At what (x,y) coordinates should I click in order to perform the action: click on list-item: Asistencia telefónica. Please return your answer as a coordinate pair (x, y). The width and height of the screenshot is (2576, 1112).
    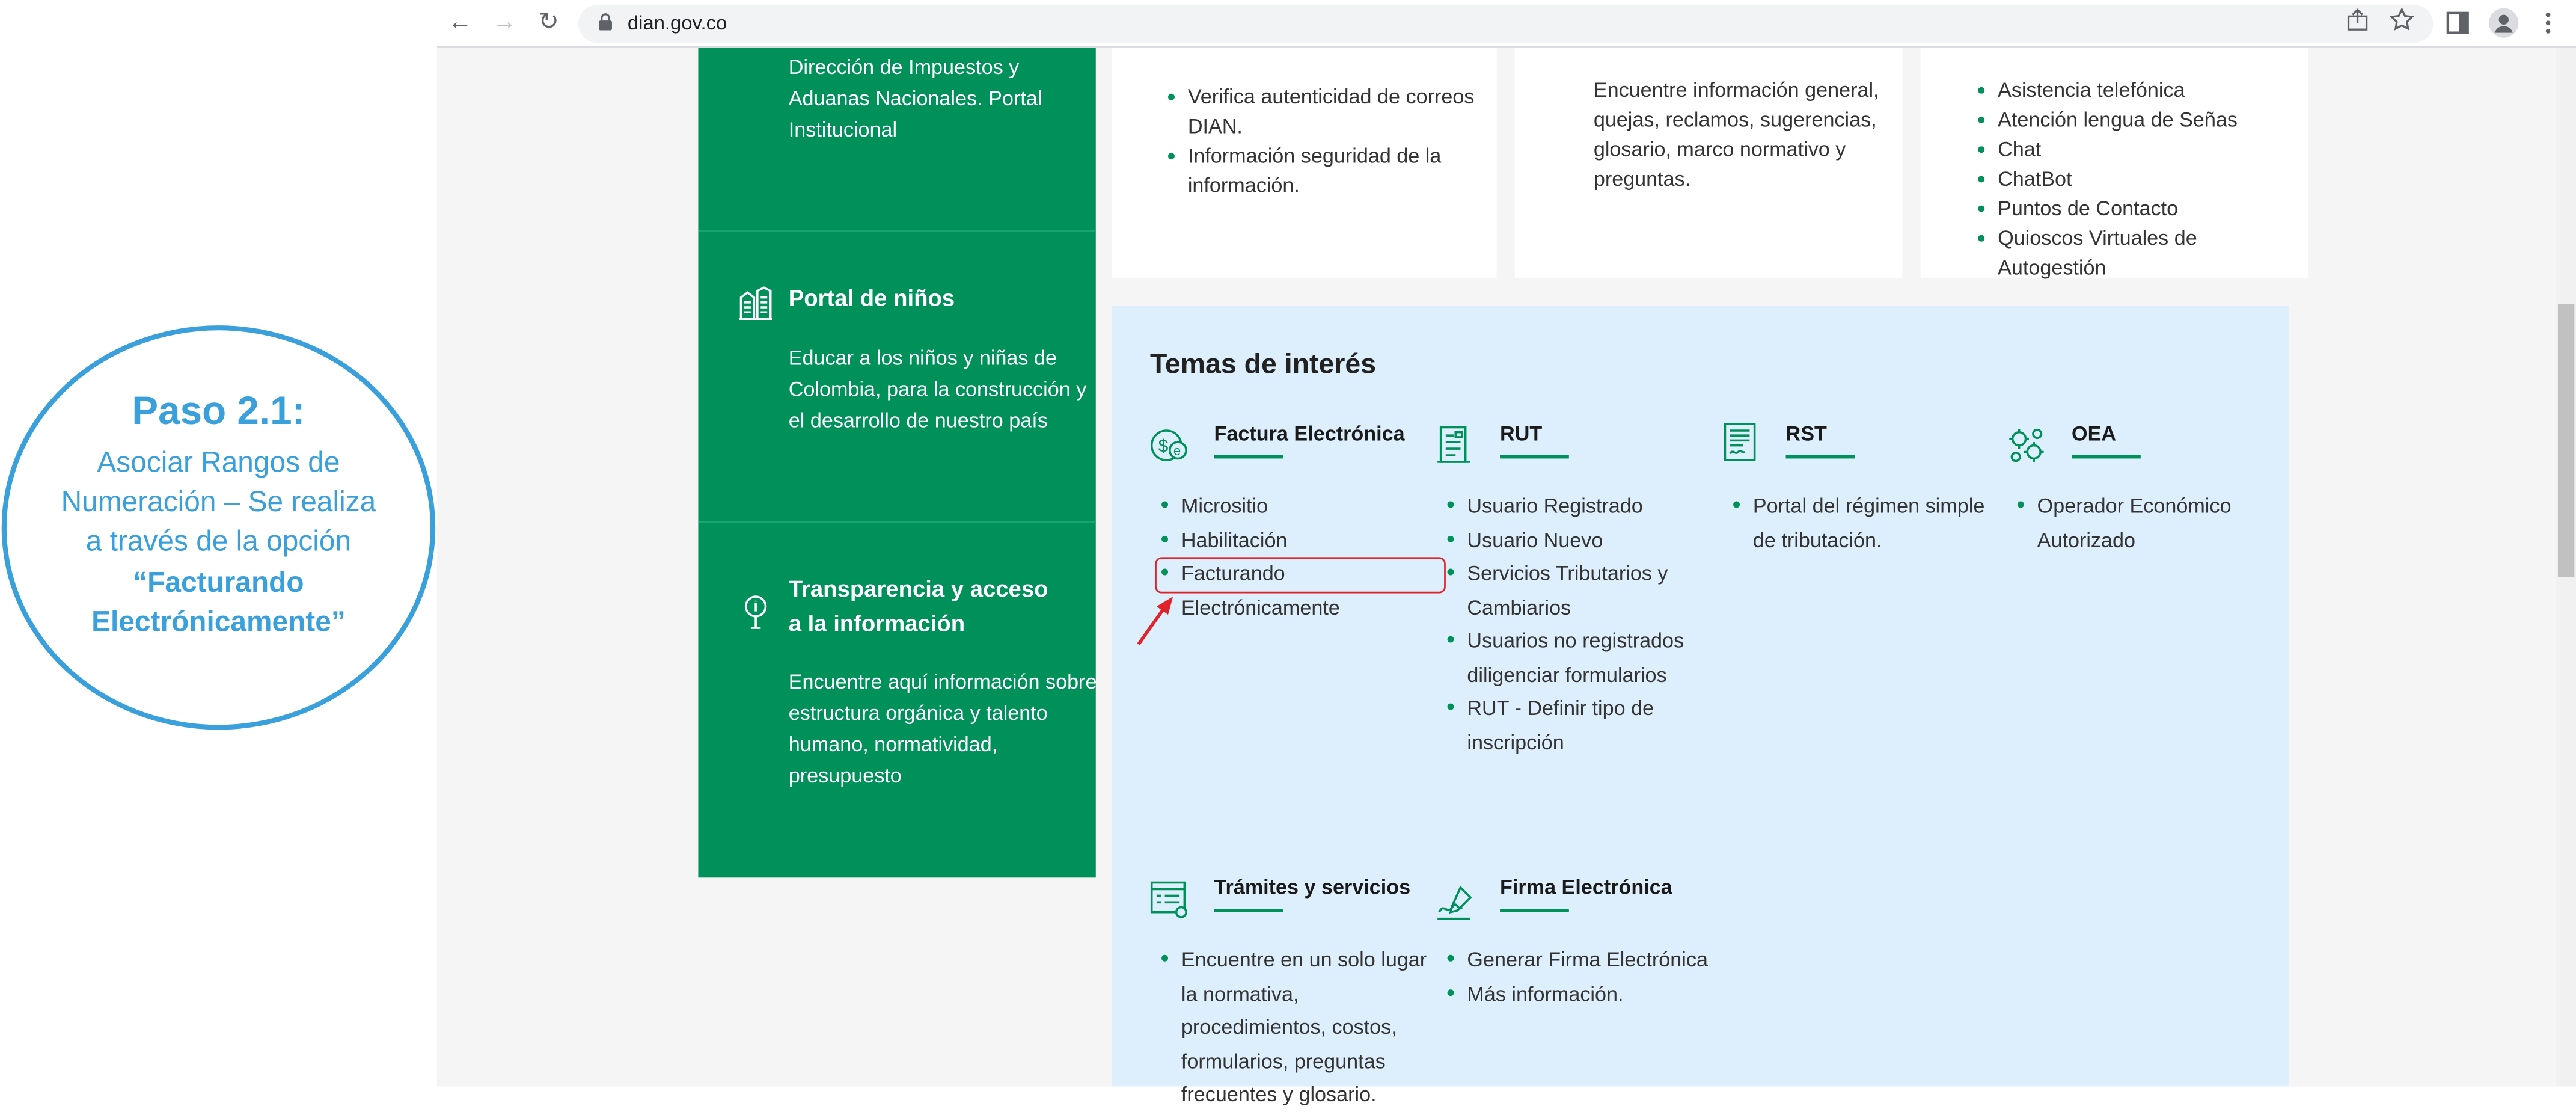
    Looking at the image, I should click on (2139, 90).